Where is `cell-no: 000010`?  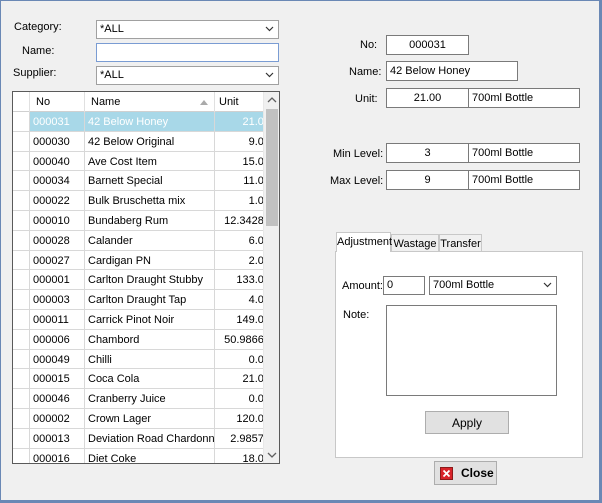
cell-no: 000010 is located at coordinates (57, 220).